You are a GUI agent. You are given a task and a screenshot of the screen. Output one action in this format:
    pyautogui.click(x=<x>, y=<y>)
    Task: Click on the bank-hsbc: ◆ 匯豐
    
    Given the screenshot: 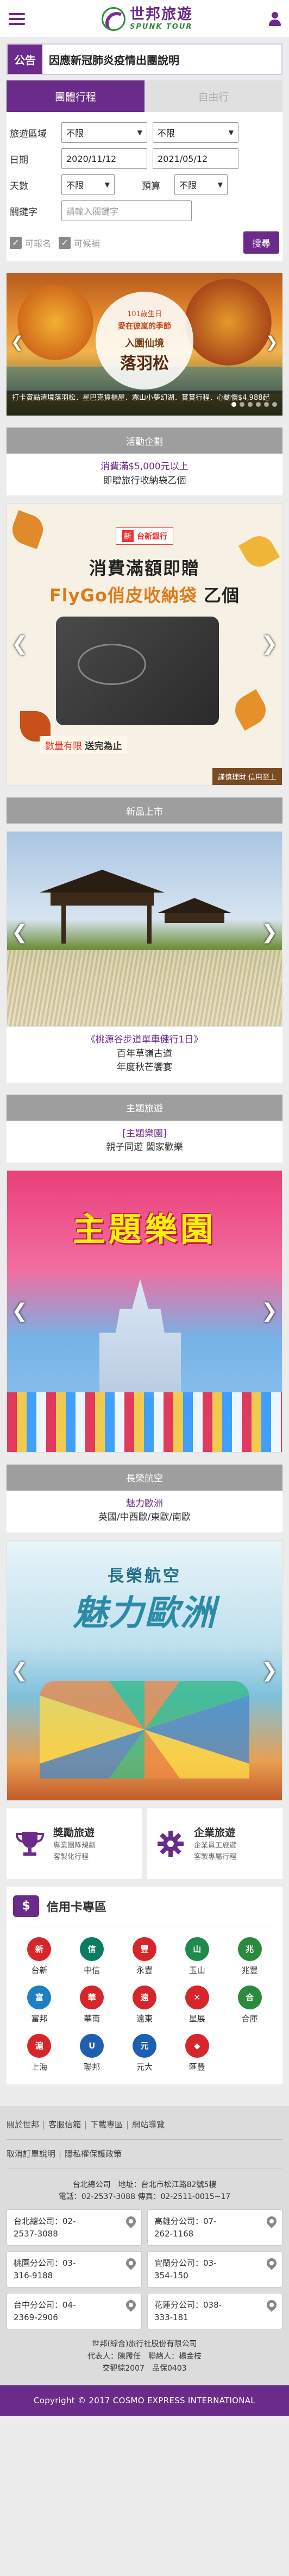 What is the action you would take?
    pyautogui.click(x=197, y=2052)
    